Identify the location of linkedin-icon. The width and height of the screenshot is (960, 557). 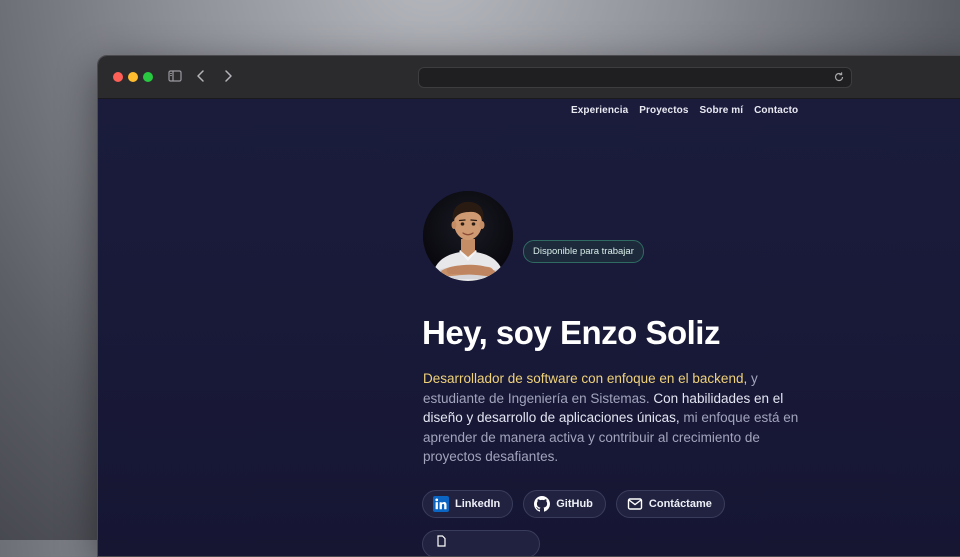
(441, 504).